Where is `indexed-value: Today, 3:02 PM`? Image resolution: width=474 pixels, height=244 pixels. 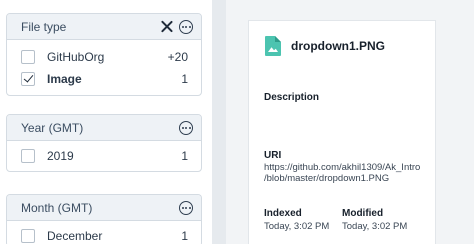
indexed-value: Today, 3:02 PM is located at coordinates (297, 226).